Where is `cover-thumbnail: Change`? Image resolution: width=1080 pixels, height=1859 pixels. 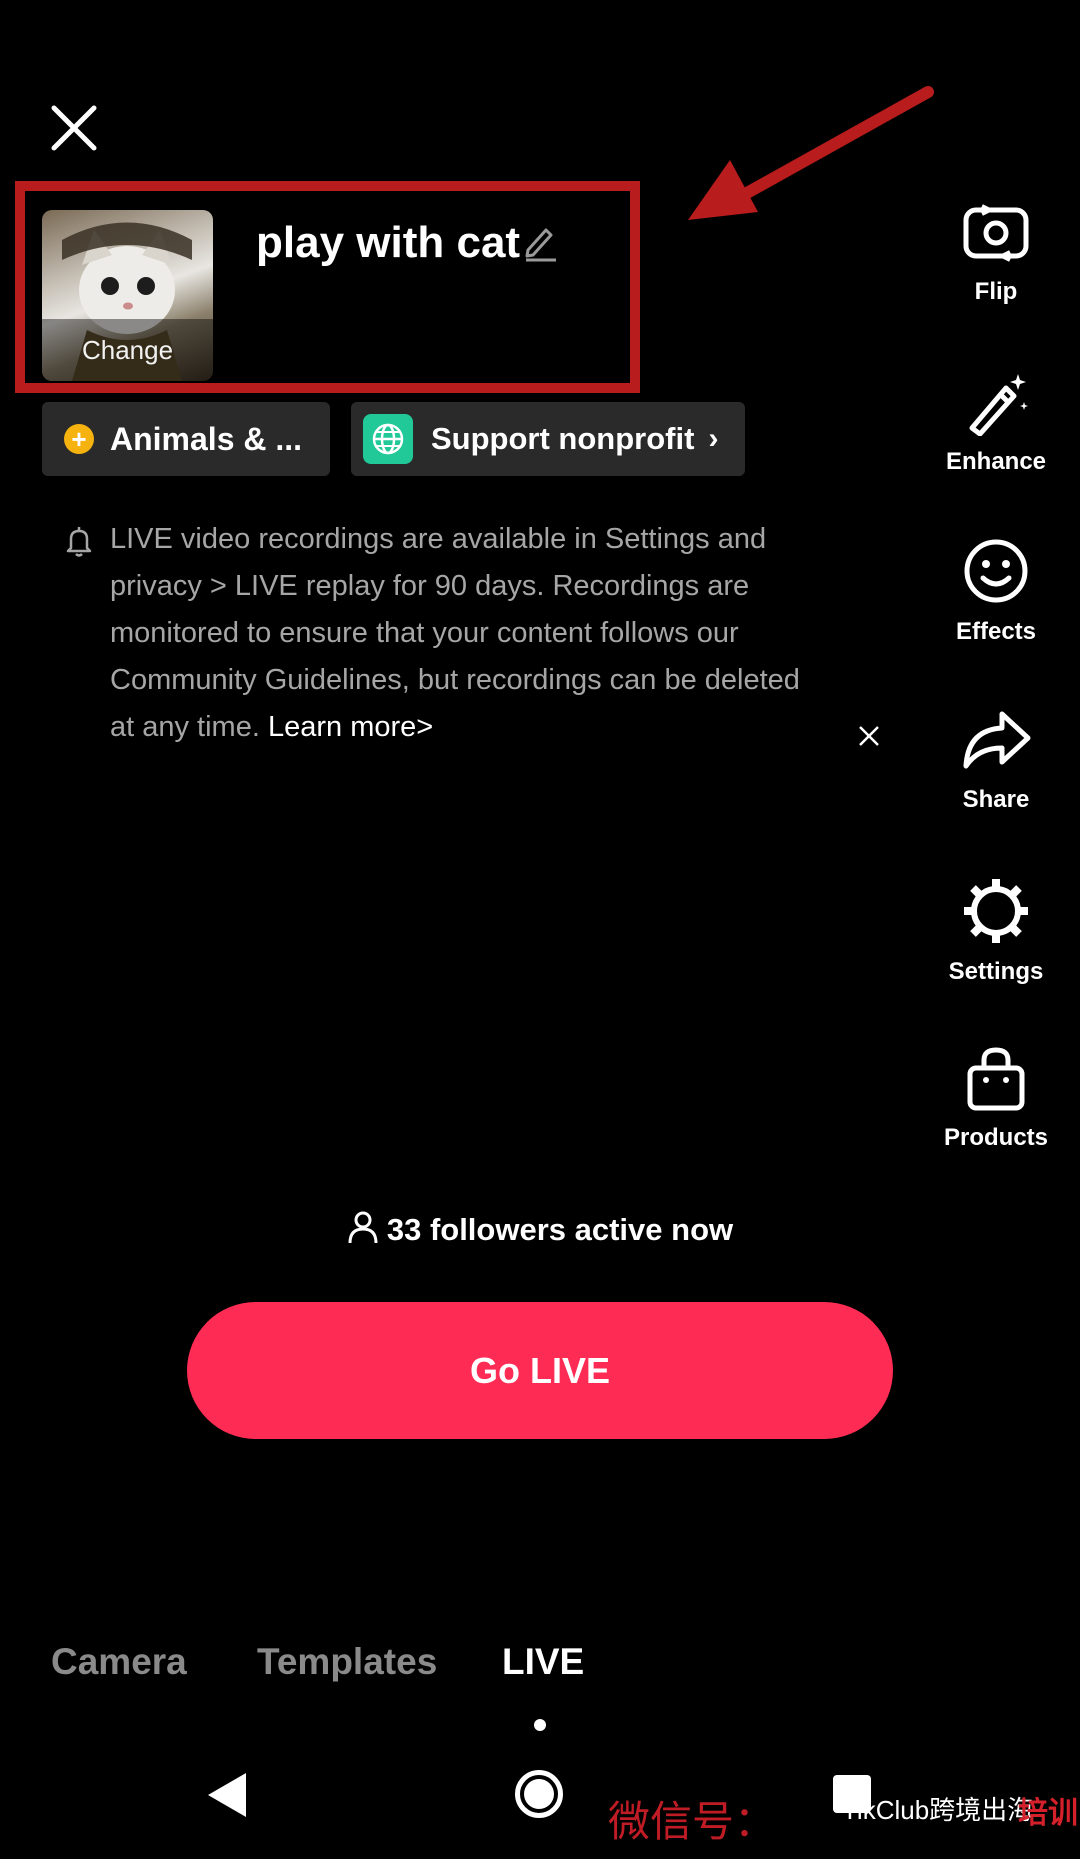
cover-thumbnail: Change is located at coordinates (127, 295).